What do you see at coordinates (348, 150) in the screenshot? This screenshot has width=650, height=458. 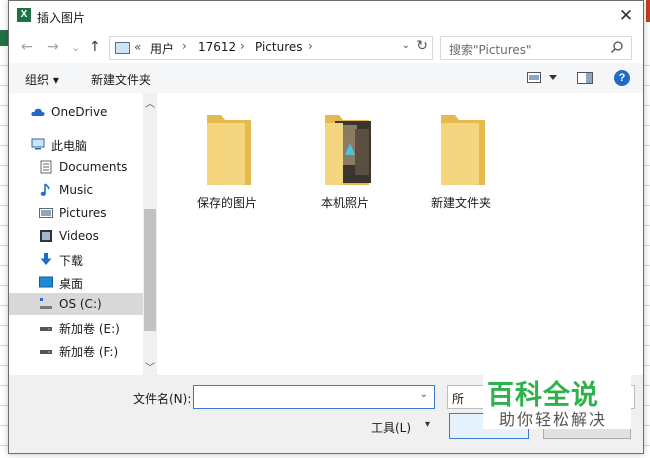 I see `folder-with-photos-icon` at bounding box center [348, 150].